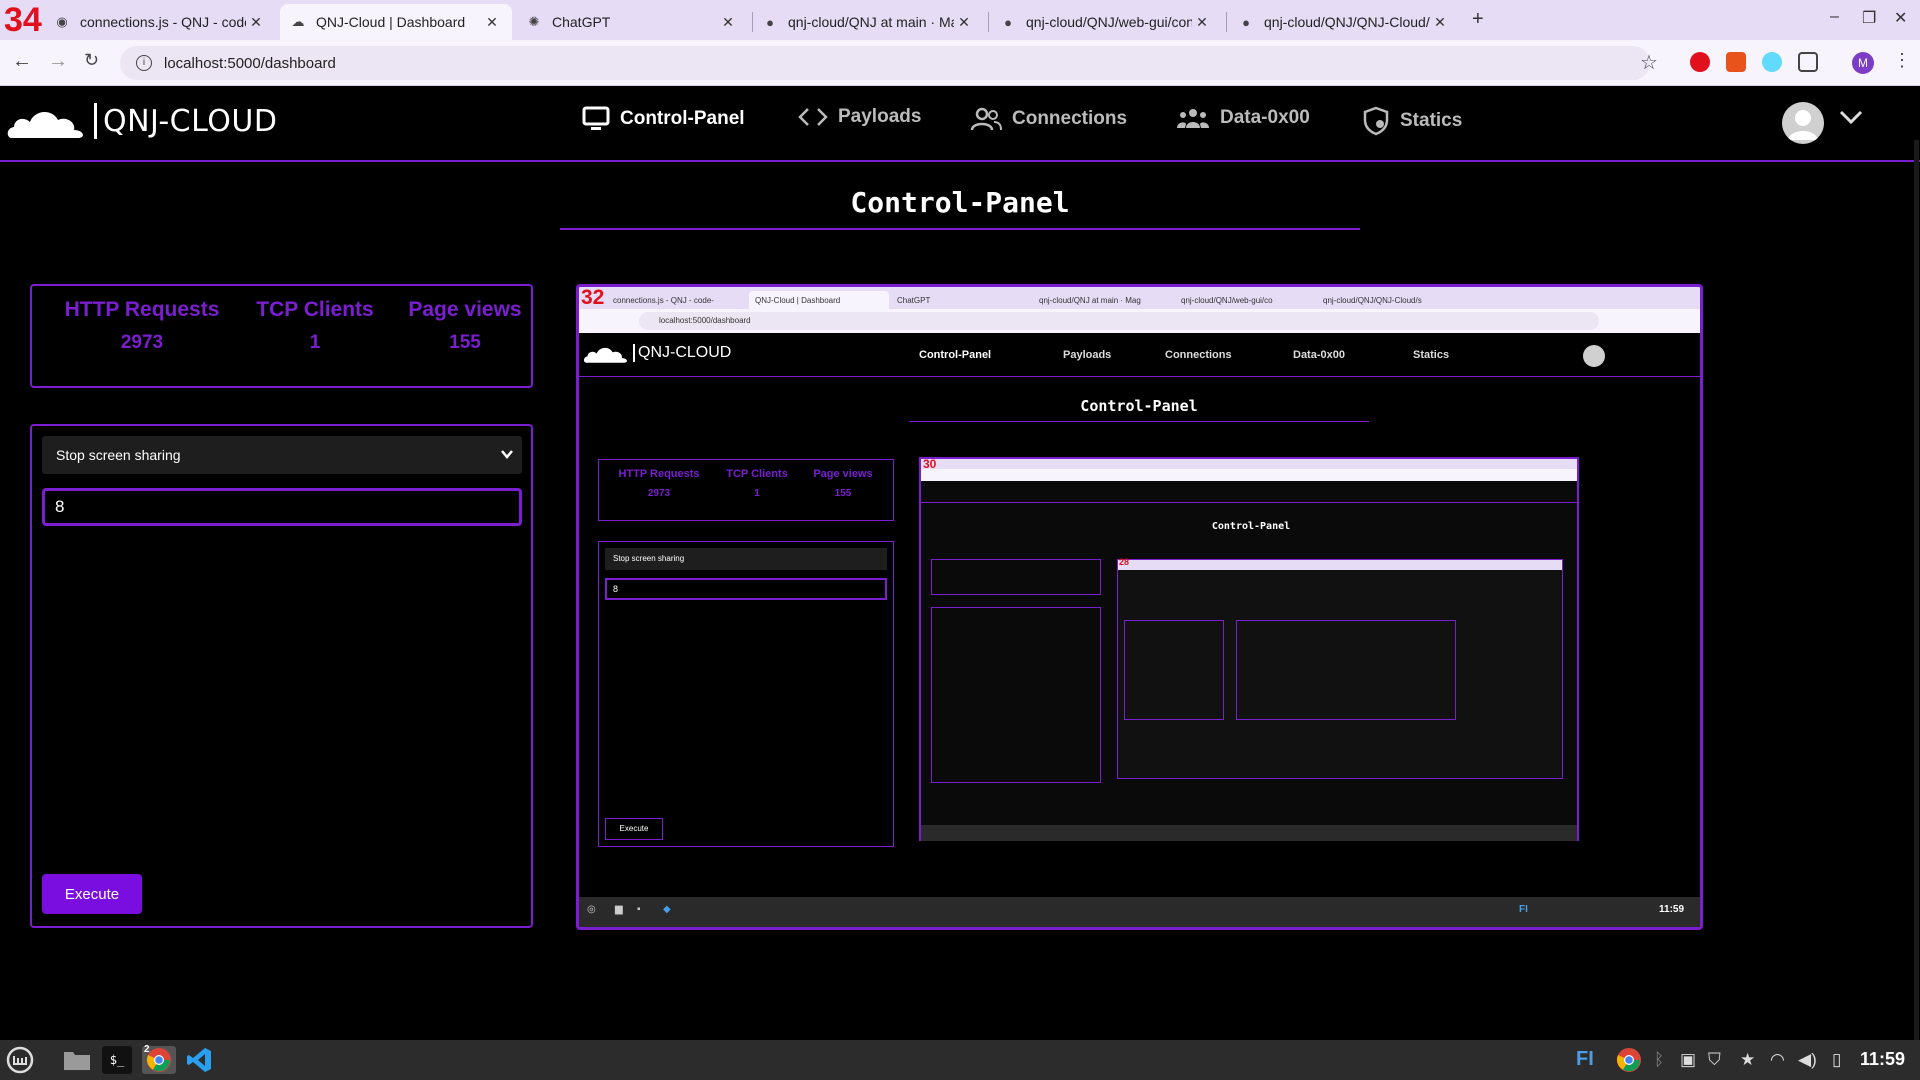  I want to click on shared-command-input: 8, so click(746, 589).